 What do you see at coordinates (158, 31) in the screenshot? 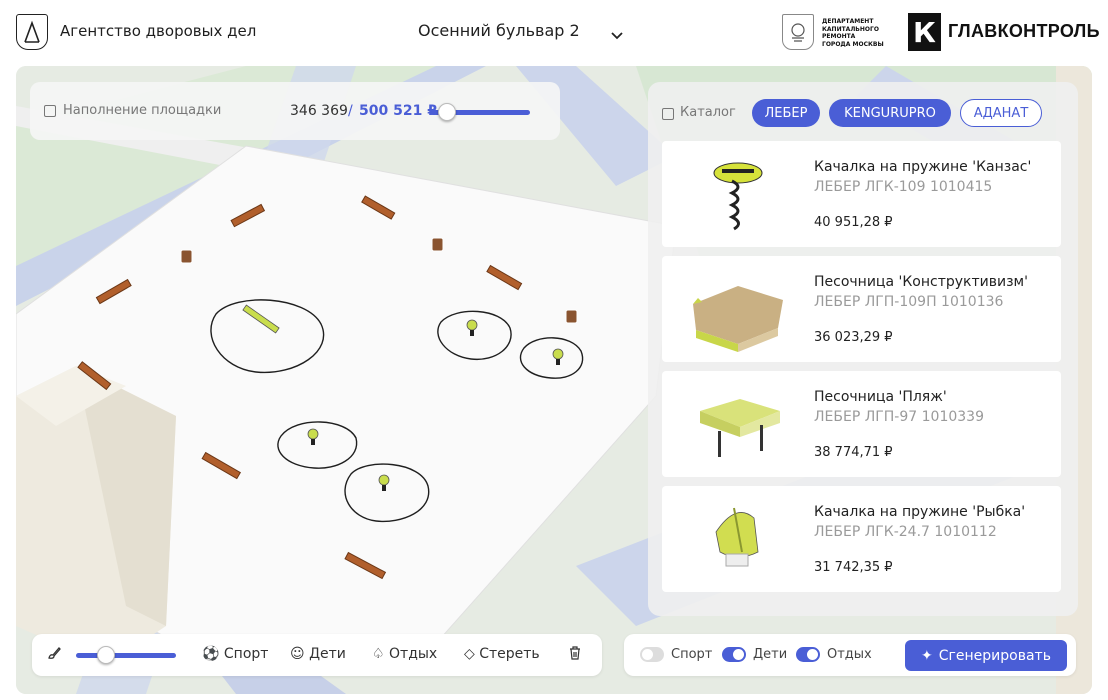
I see `agency-name: Агентство дворовых дел` at bounding box center [158, 31].